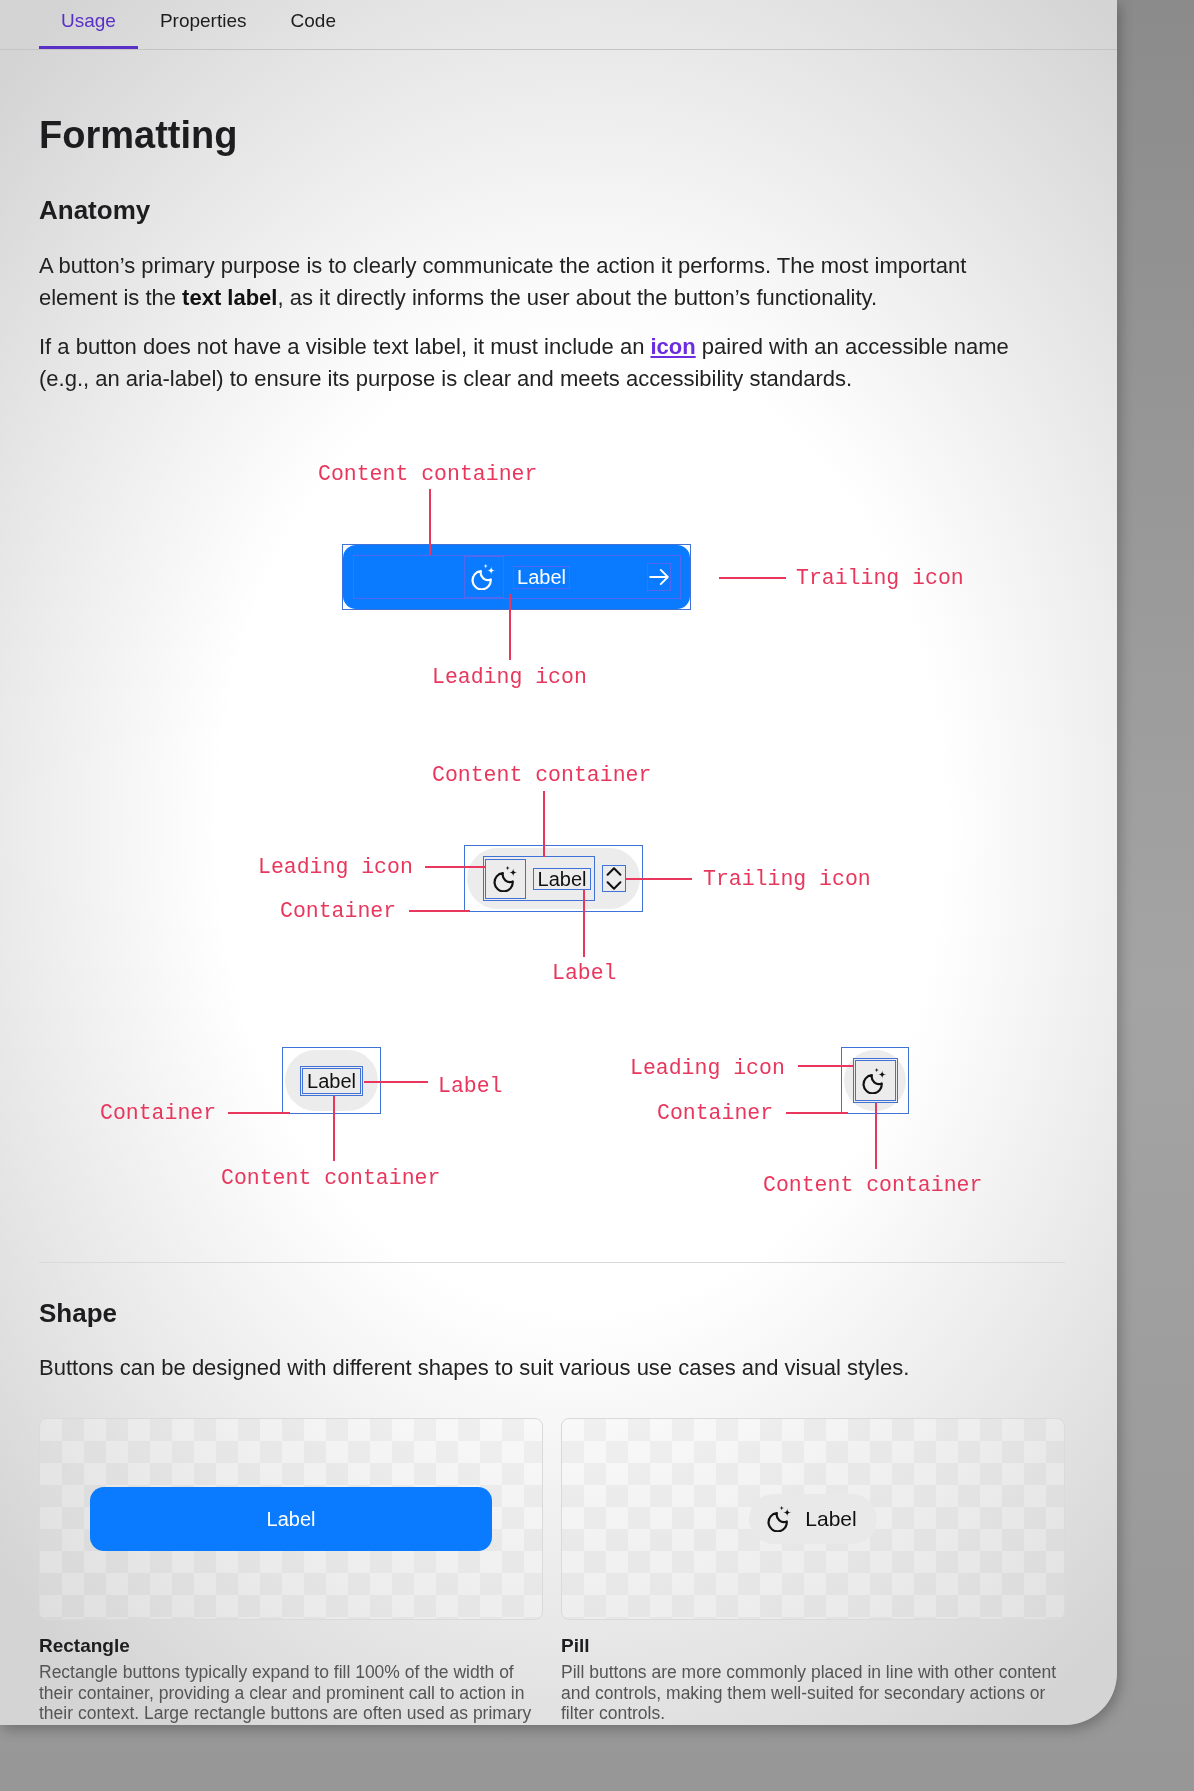  What do you see at coordinates (503, 282) in the screenshot?
I see `body-text: A button’s primary purpose is to clearly communicate the action it performs. The most important element is the text label, as it directly informs the user about the button’s functionality.` at bounding box center [503, 282].